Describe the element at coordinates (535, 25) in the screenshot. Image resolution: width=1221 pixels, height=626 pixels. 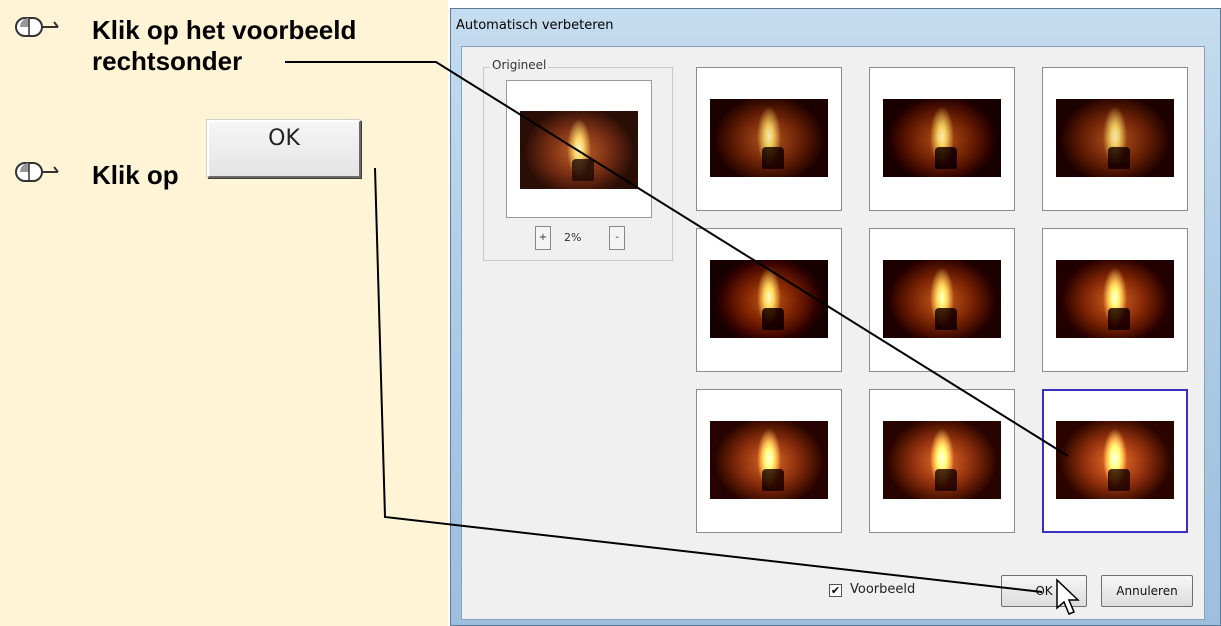
I see `dialog-title: Automatisch verbeteren` at that location.